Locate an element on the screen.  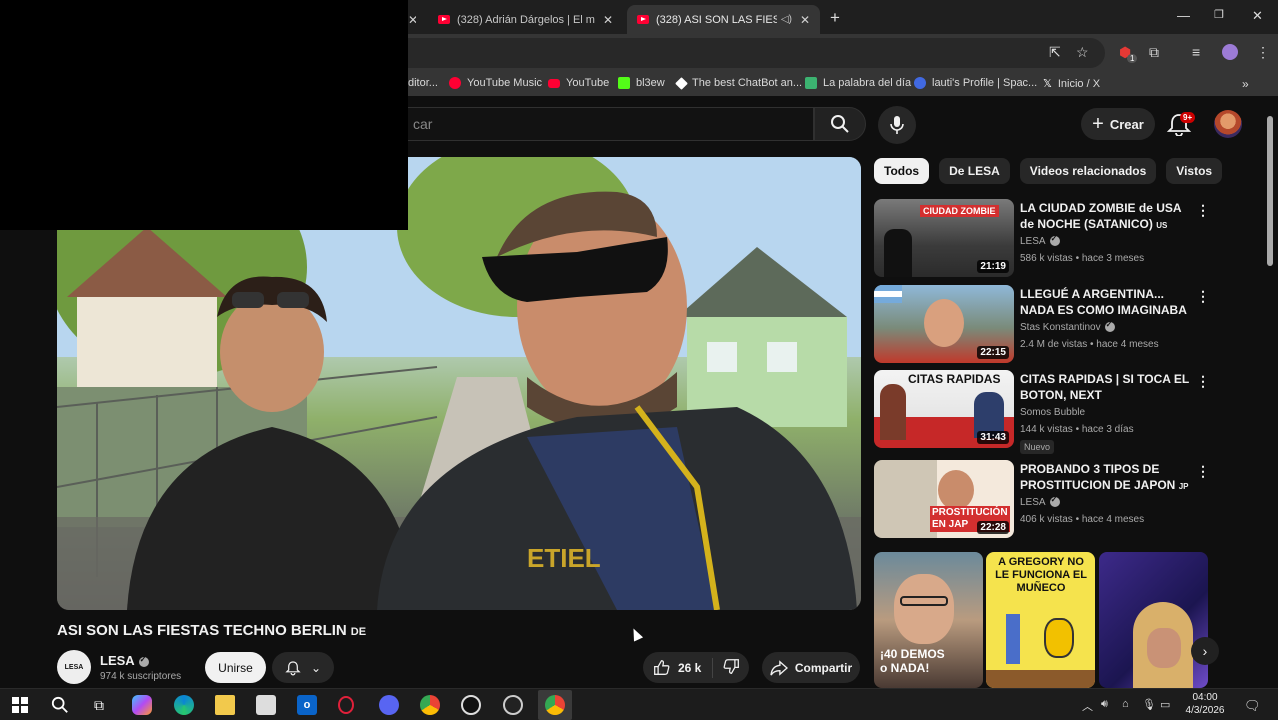
microphone-icon: 🎙︎ is located at coordinates (1149, 704).